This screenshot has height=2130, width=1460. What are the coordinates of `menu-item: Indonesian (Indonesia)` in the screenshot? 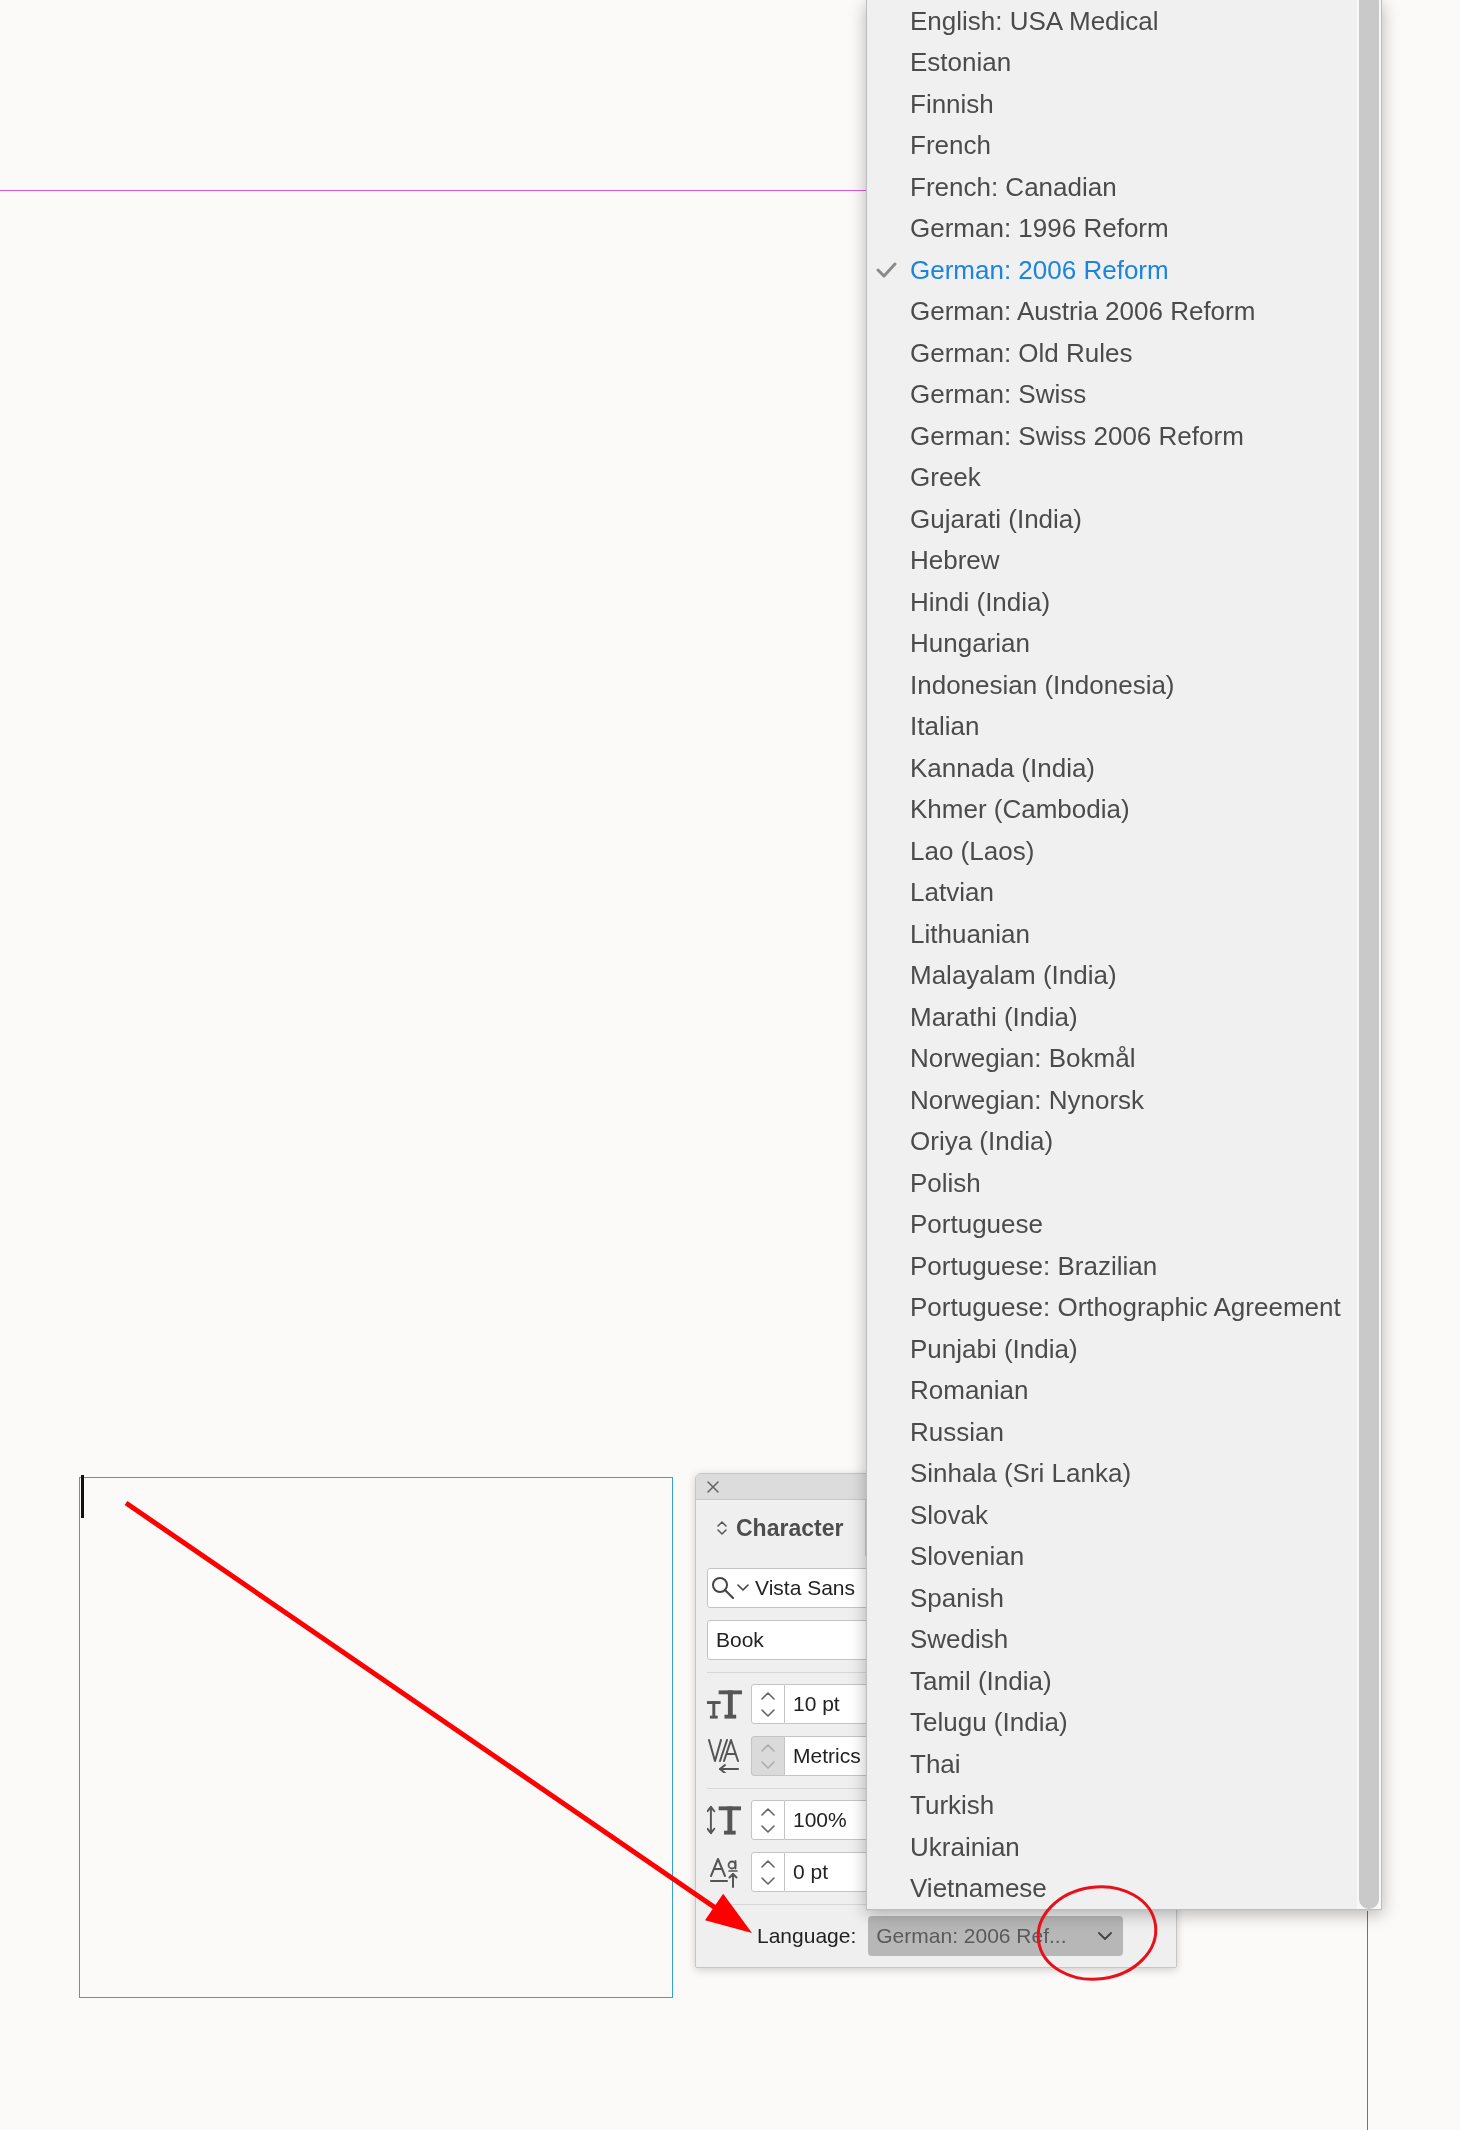 It's located at (1112, 685).